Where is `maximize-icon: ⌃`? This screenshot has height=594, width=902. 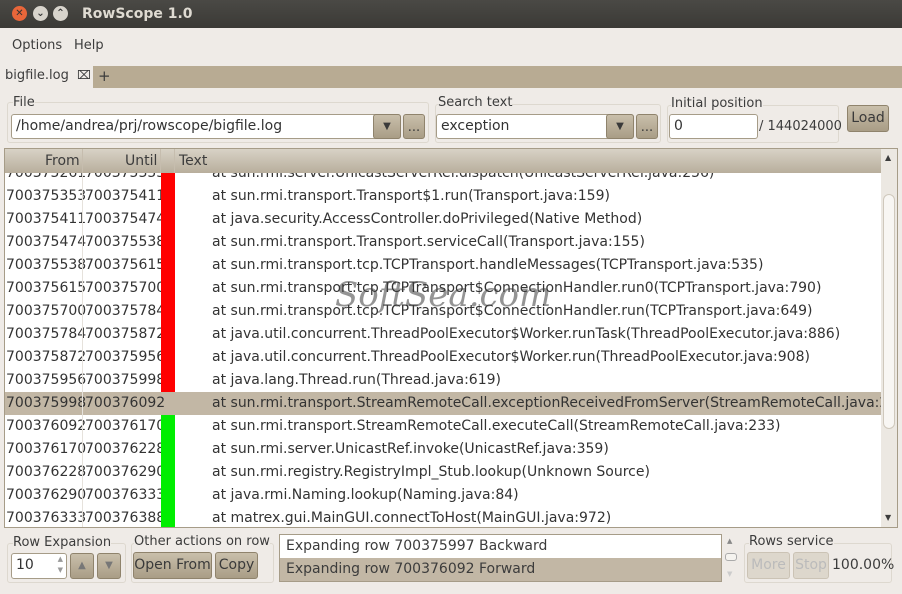
maximize-icon: ⌃ is located at coordinates (60, 13).